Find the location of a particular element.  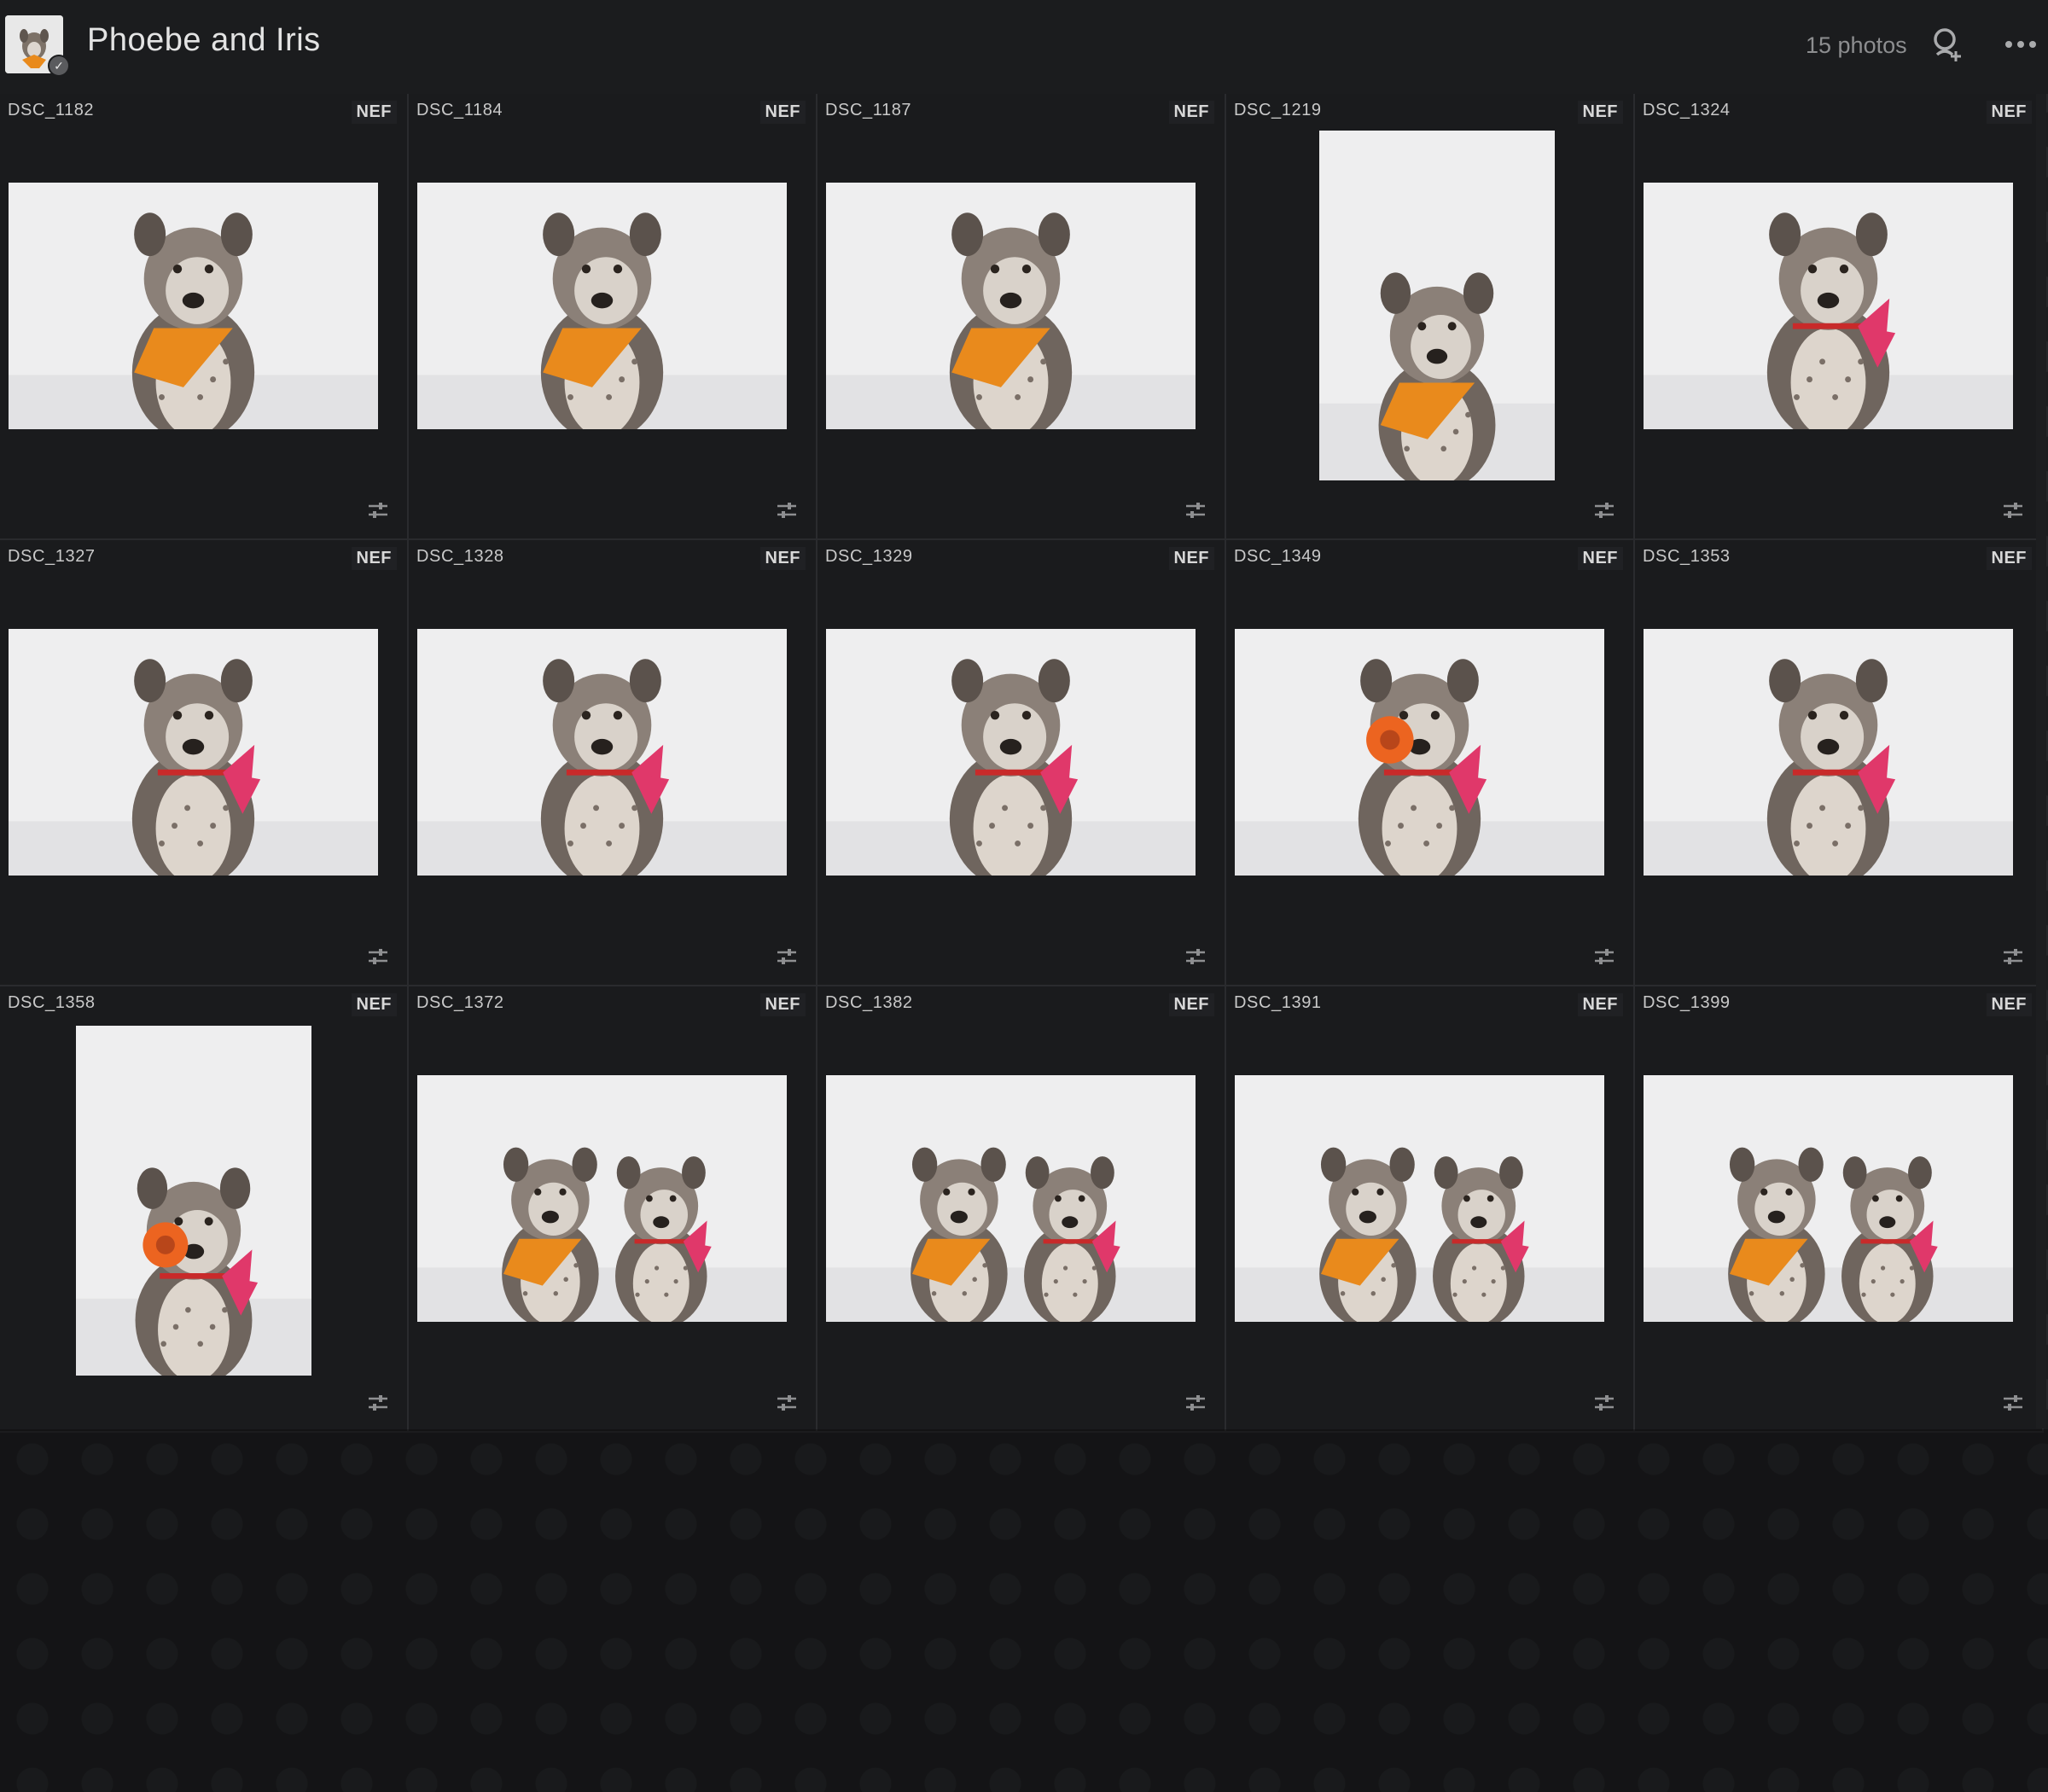

photo-tile: DSC_1391 NEF is located at coordinates (1430, 1209).